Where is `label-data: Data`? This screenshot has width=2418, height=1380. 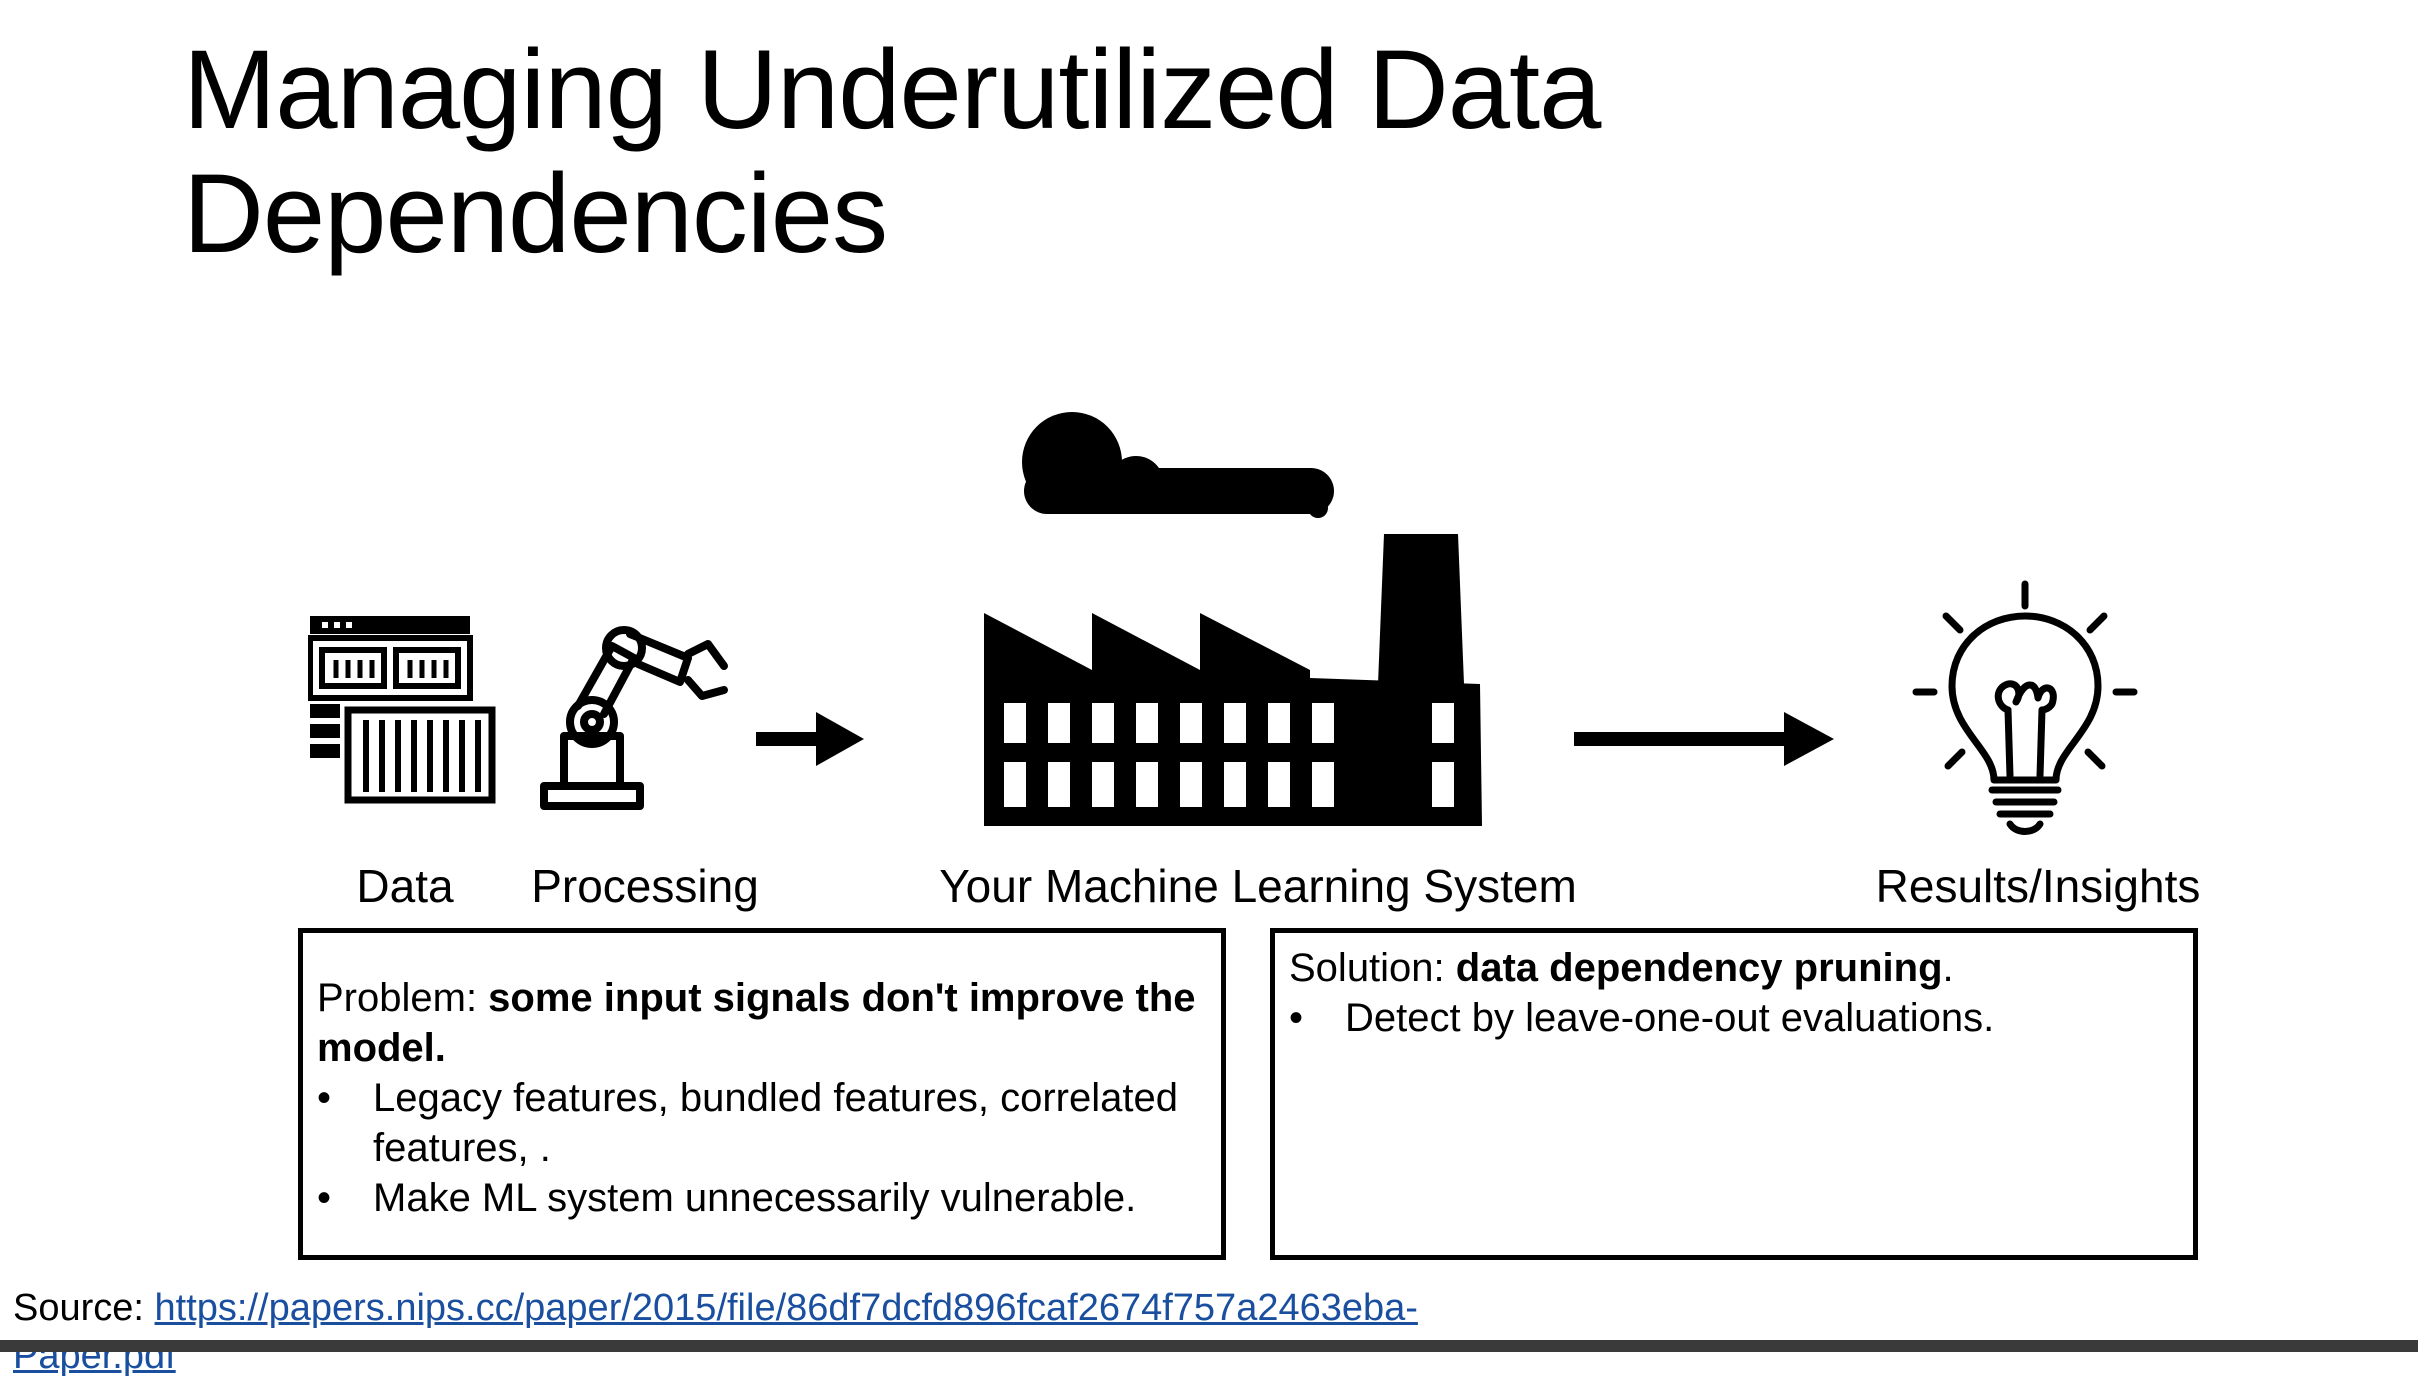 label-data: Data is located at coordinates (405, 886).